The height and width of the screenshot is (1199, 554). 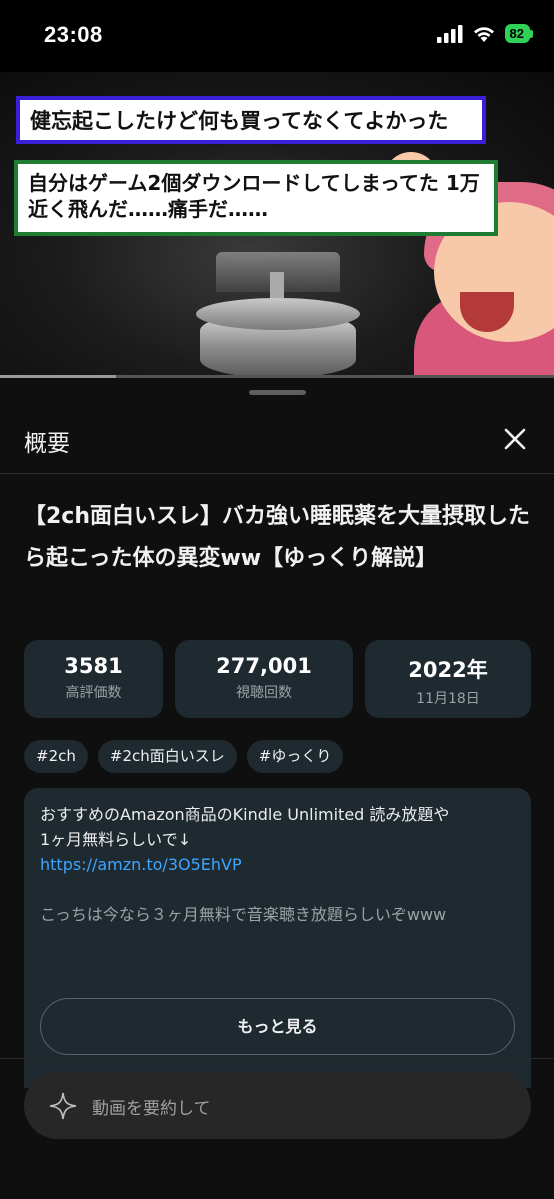 I want to click on sparkle-icon, so click(x=63, y=1106).